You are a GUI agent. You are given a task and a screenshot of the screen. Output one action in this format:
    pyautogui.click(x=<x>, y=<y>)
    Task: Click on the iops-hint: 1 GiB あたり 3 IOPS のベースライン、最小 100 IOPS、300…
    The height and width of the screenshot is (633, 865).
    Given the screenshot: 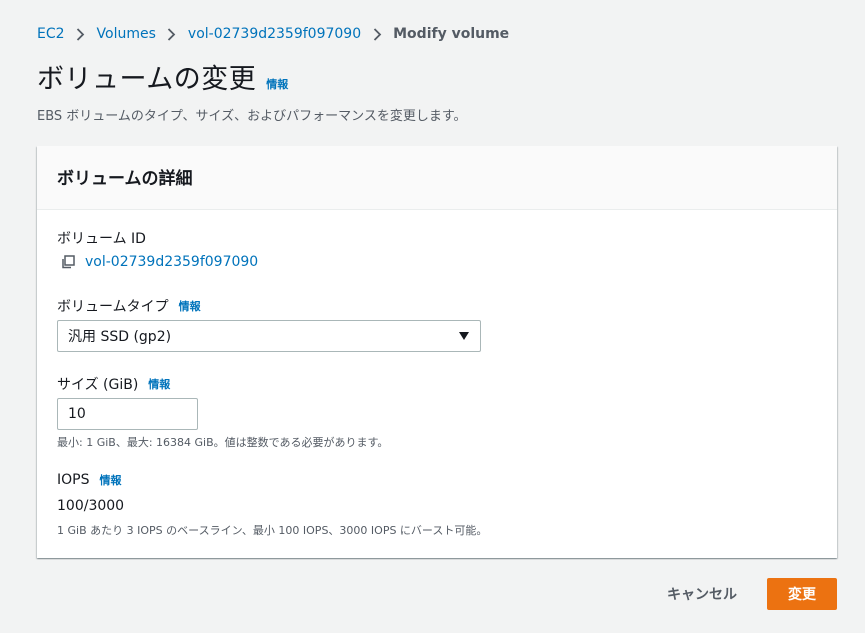 What is the action you would take?
    pyautogui.click(x=272, y=530)
    